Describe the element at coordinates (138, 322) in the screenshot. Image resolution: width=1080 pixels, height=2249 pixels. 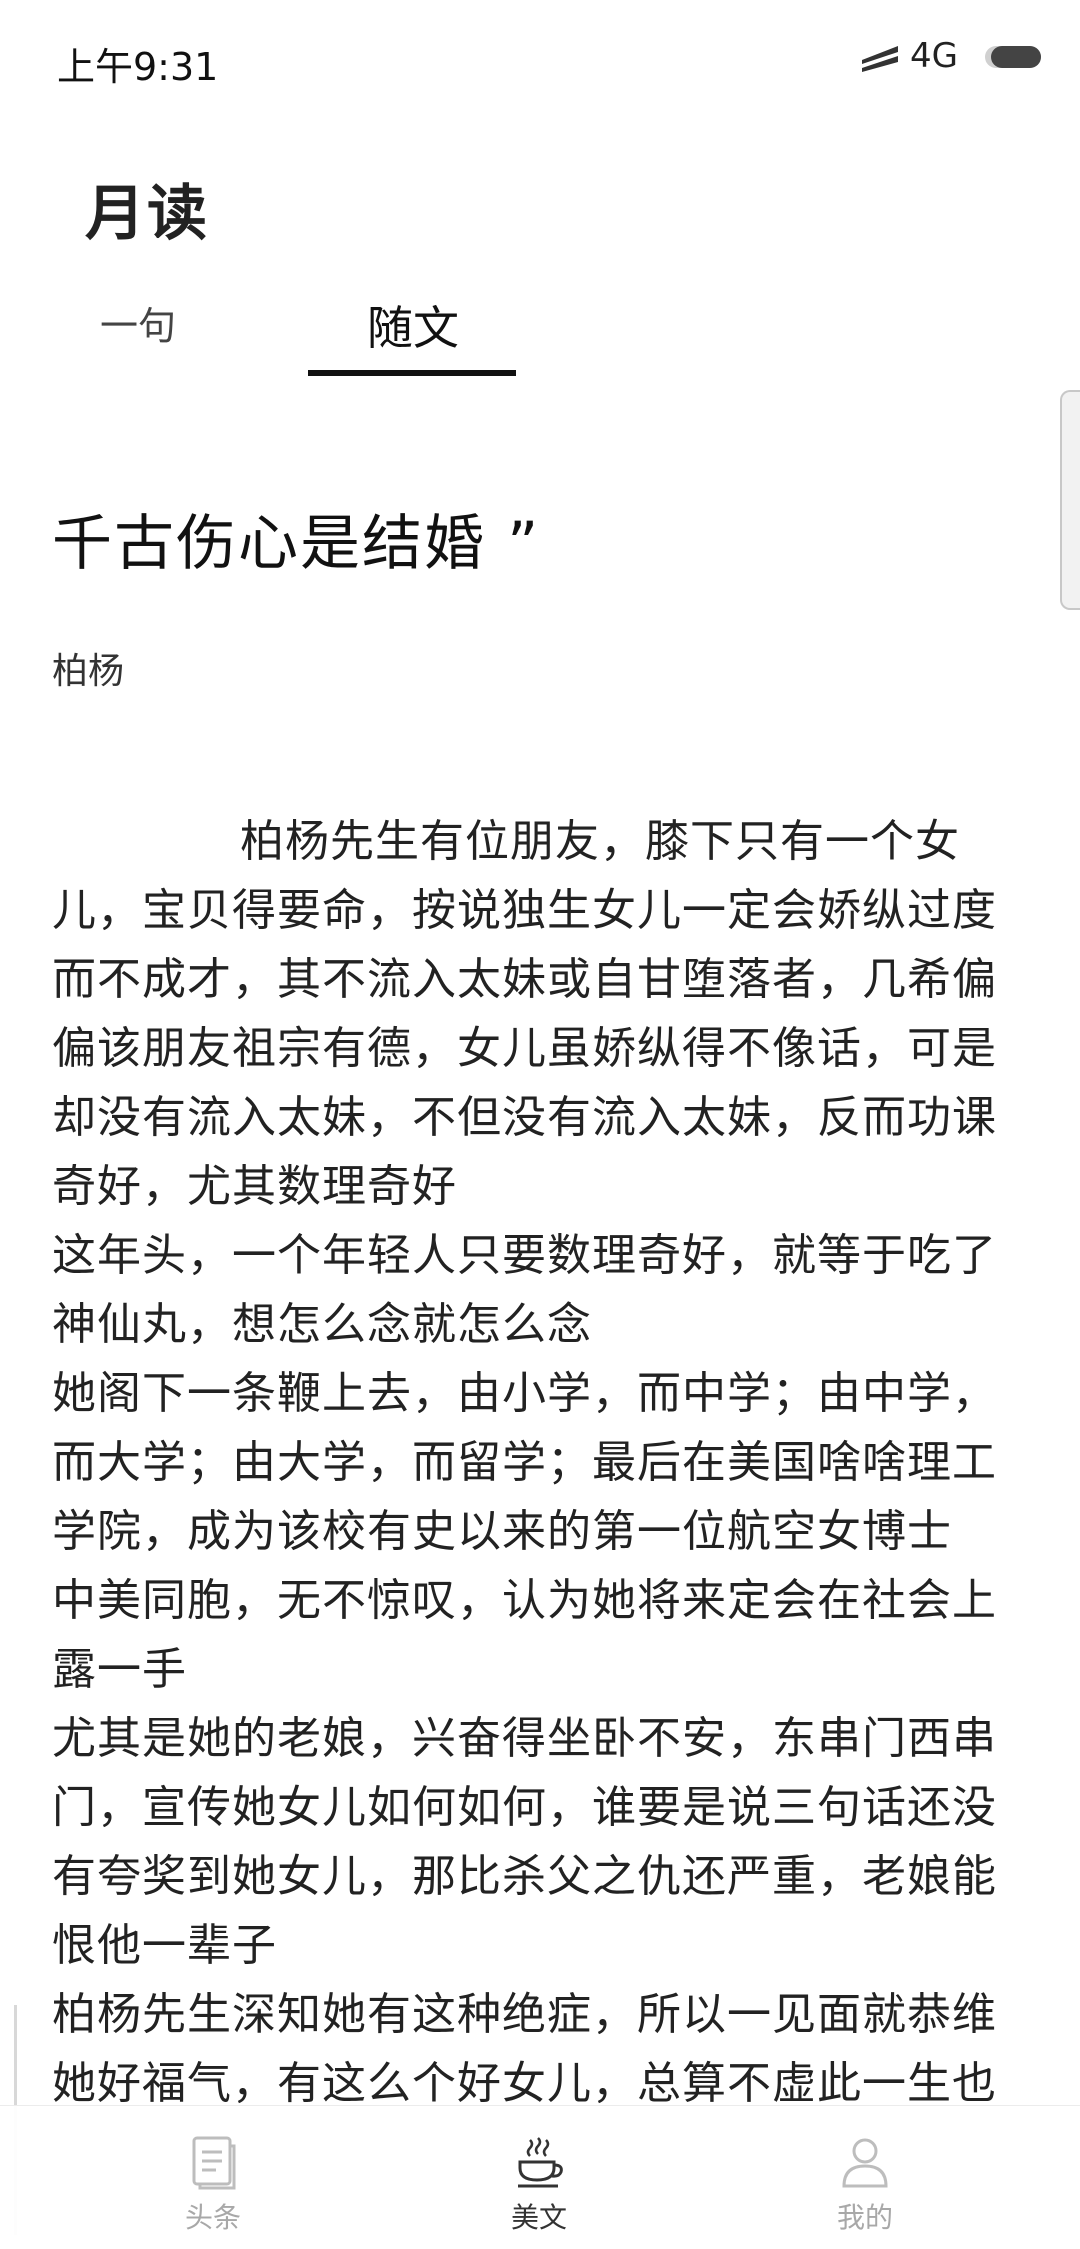
I see `tab-sentence: 一句` at that location.